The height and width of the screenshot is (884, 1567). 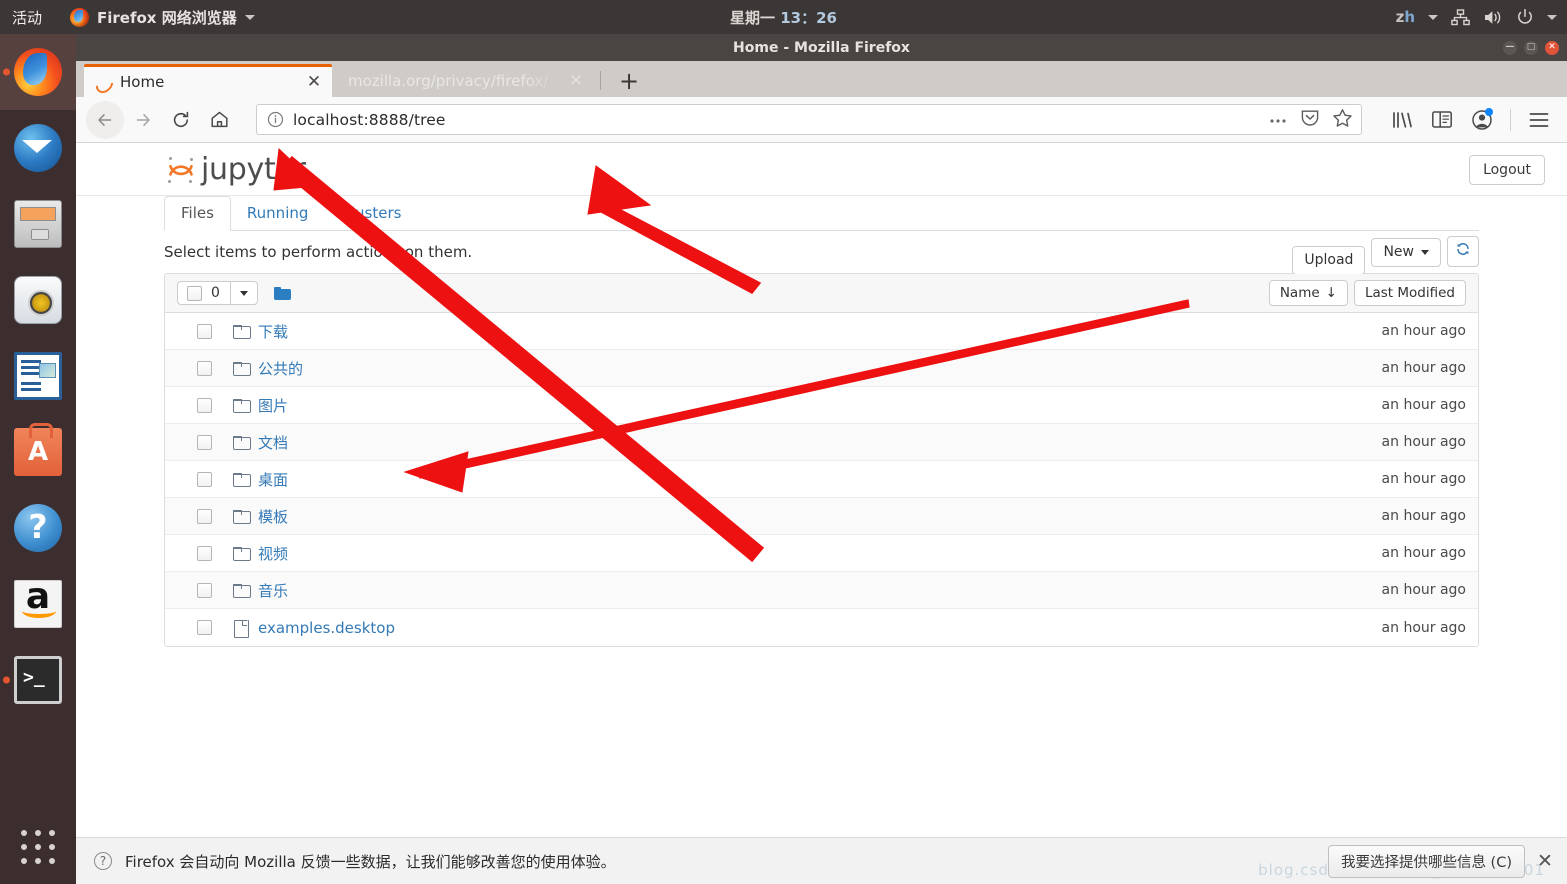 What do you see at coordinates (38, 680) in the screenshot?
I see `dock-item-terminal` at bounding box center [38, 680].